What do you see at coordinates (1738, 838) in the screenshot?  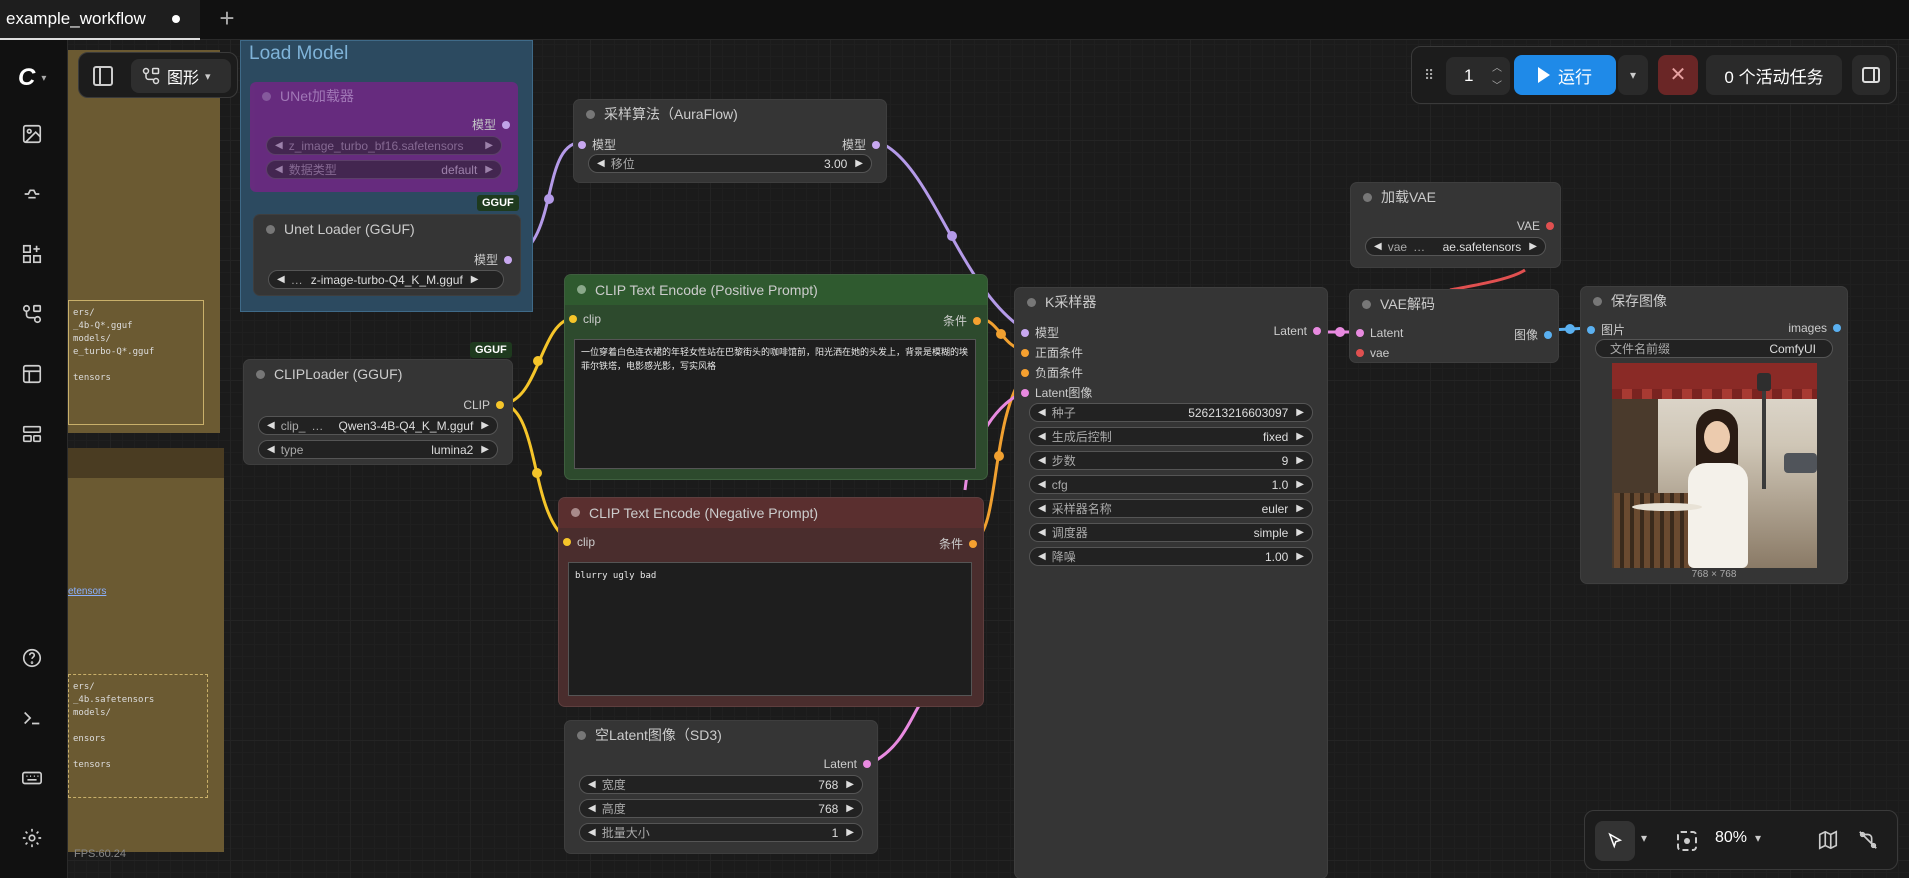 I see `zoom-level-dropdown: 80% ▾` at bounding box center [1738, 838].